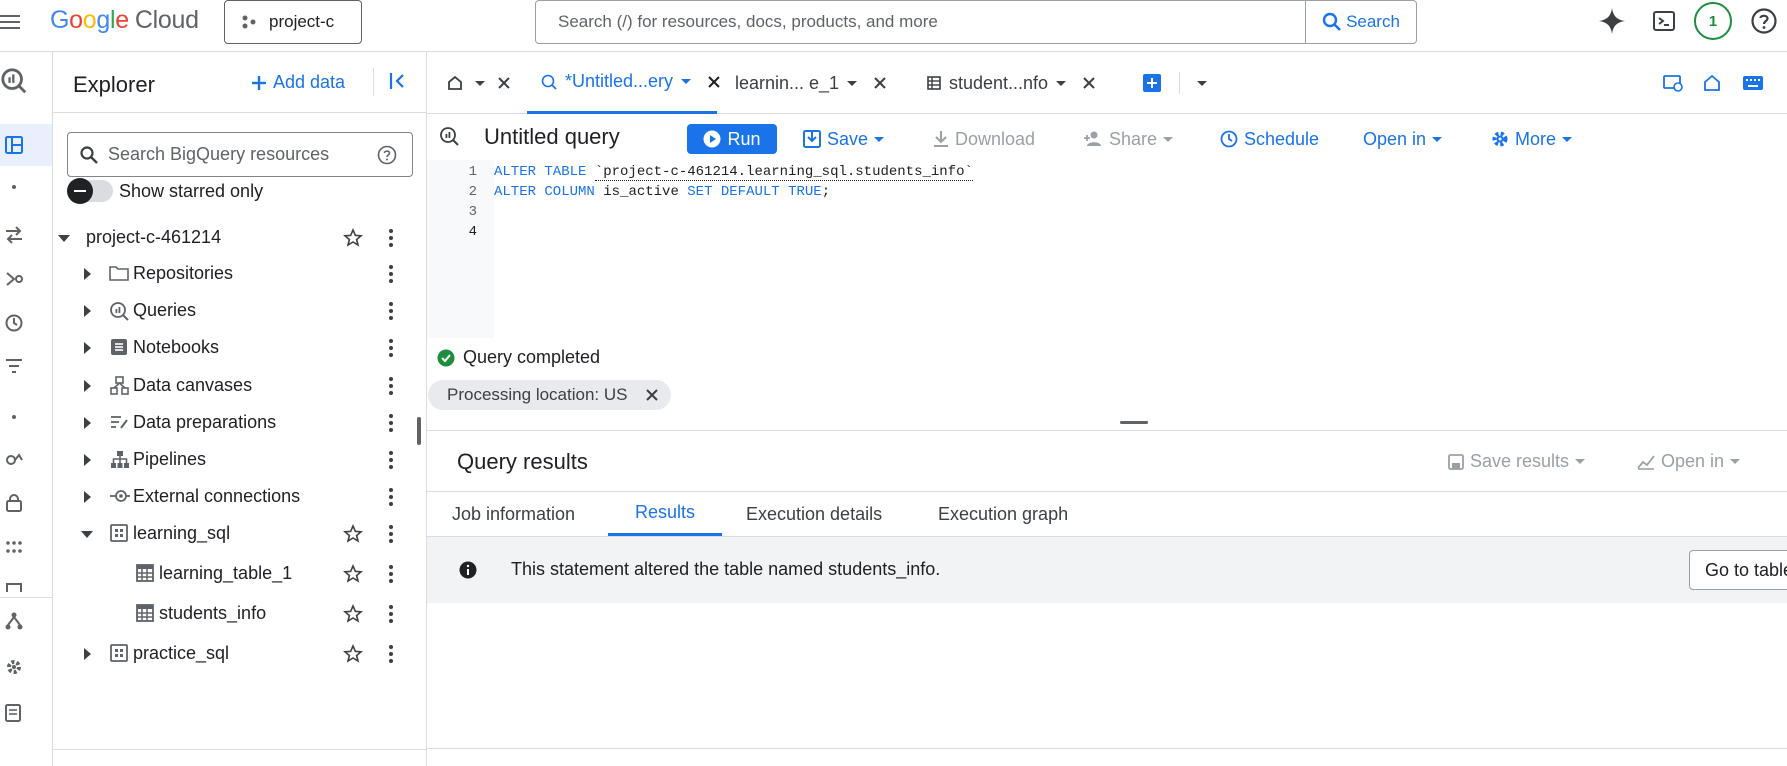 Image resolution: width=1787 pixels, height=766 pixels. Describe the element at coordinates (240, 613) in the screenshot. I see `tree-item-table-students-info: students_info` at that location.